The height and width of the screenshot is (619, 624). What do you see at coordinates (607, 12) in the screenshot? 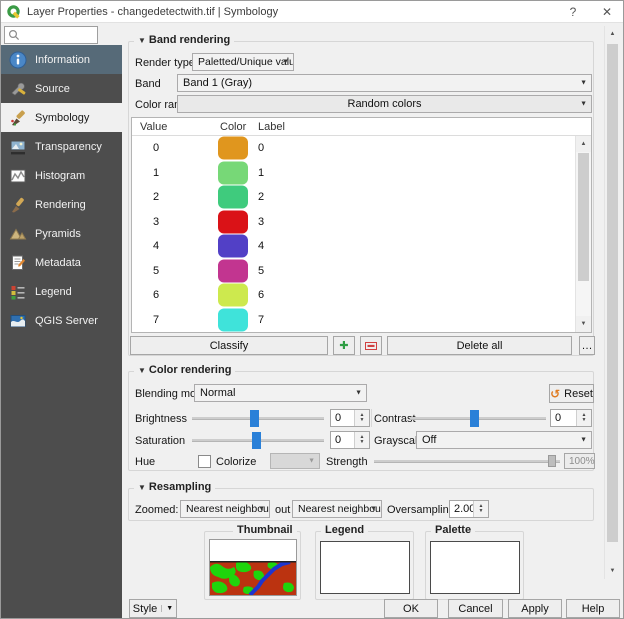
I see `close-window-button: ✕` at bounding box center [607, 12].